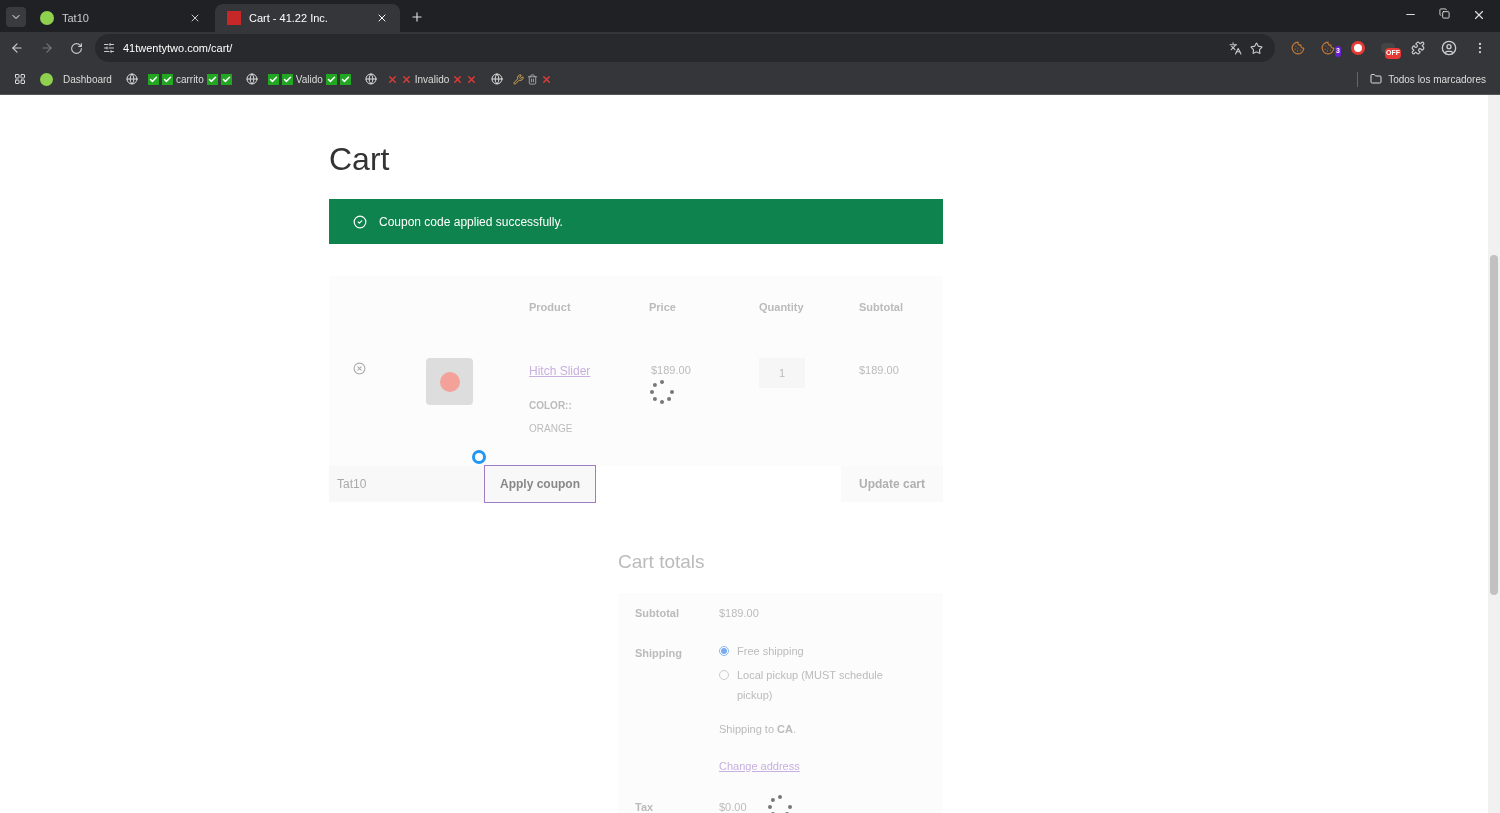 The height and width of the screenshot is (813, 1500). I want to click on row-label: Subtotal, so click(657, 613).